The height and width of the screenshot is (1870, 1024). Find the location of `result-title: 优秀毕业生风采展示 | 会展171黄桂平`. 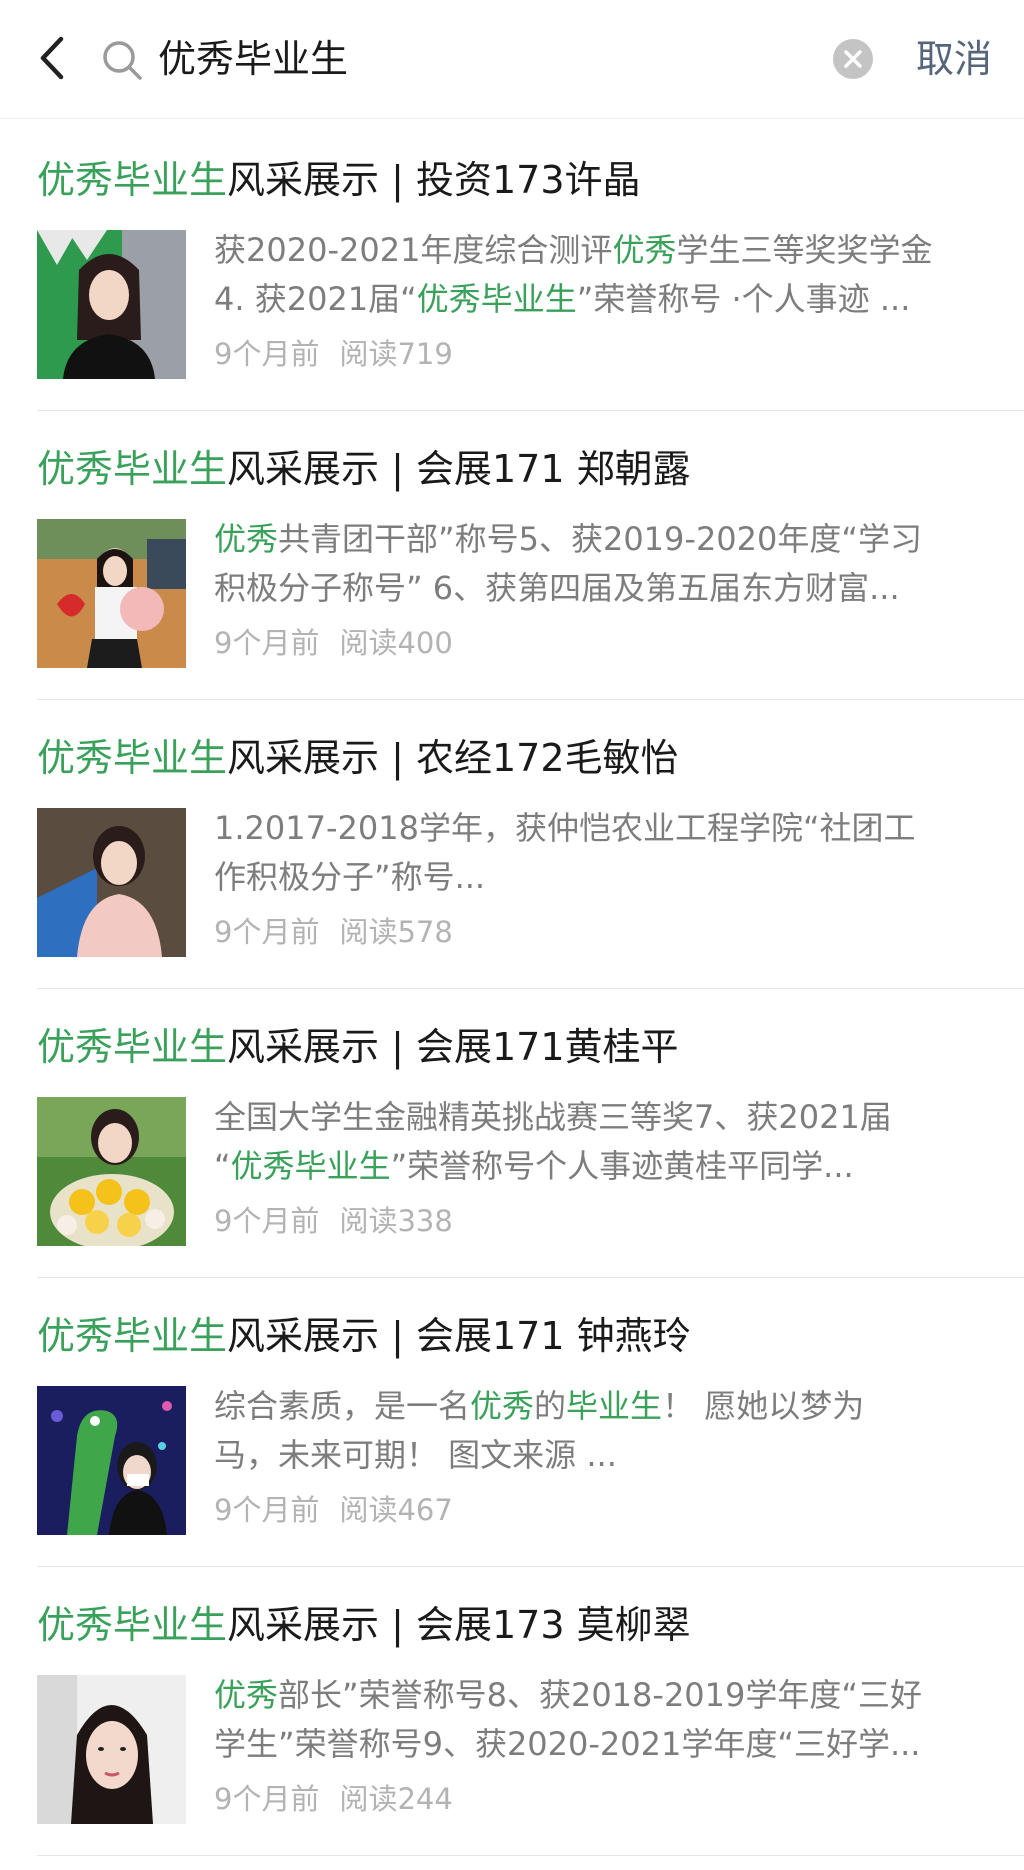

result-title: 优秀毕业生风采展示 | 会展171黄桂平 is located at coordinates (358, 1047).